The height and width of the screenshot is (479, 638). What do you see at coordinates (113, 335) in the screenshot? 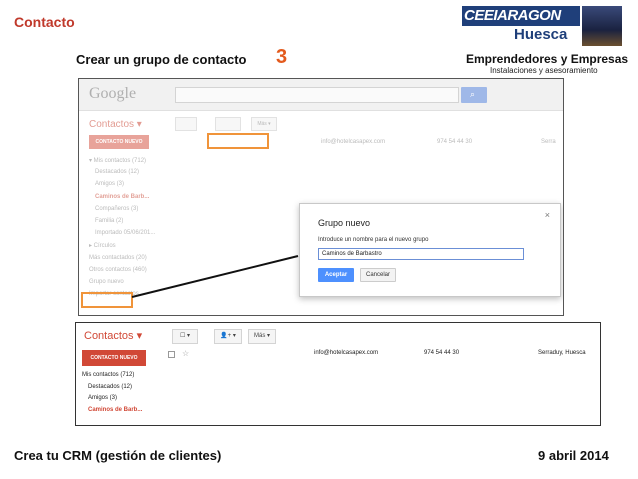
I see `contacts-dropdown: Contactos ▾` at bounding box center [113, 335].